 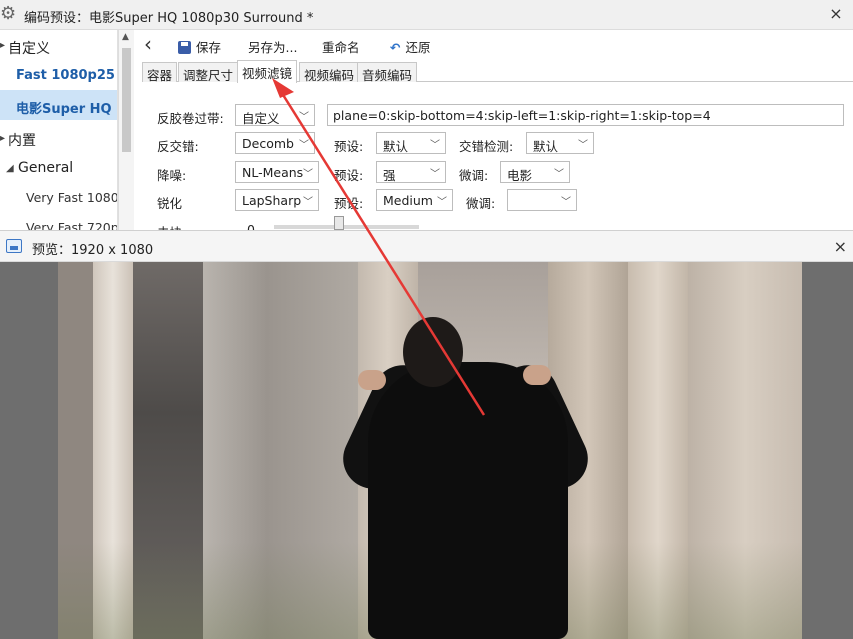 What do you see at coordinates (172, 175) in the screenshot?
I see `denoise-label: 降噪:` at bounding box center [172, 175].